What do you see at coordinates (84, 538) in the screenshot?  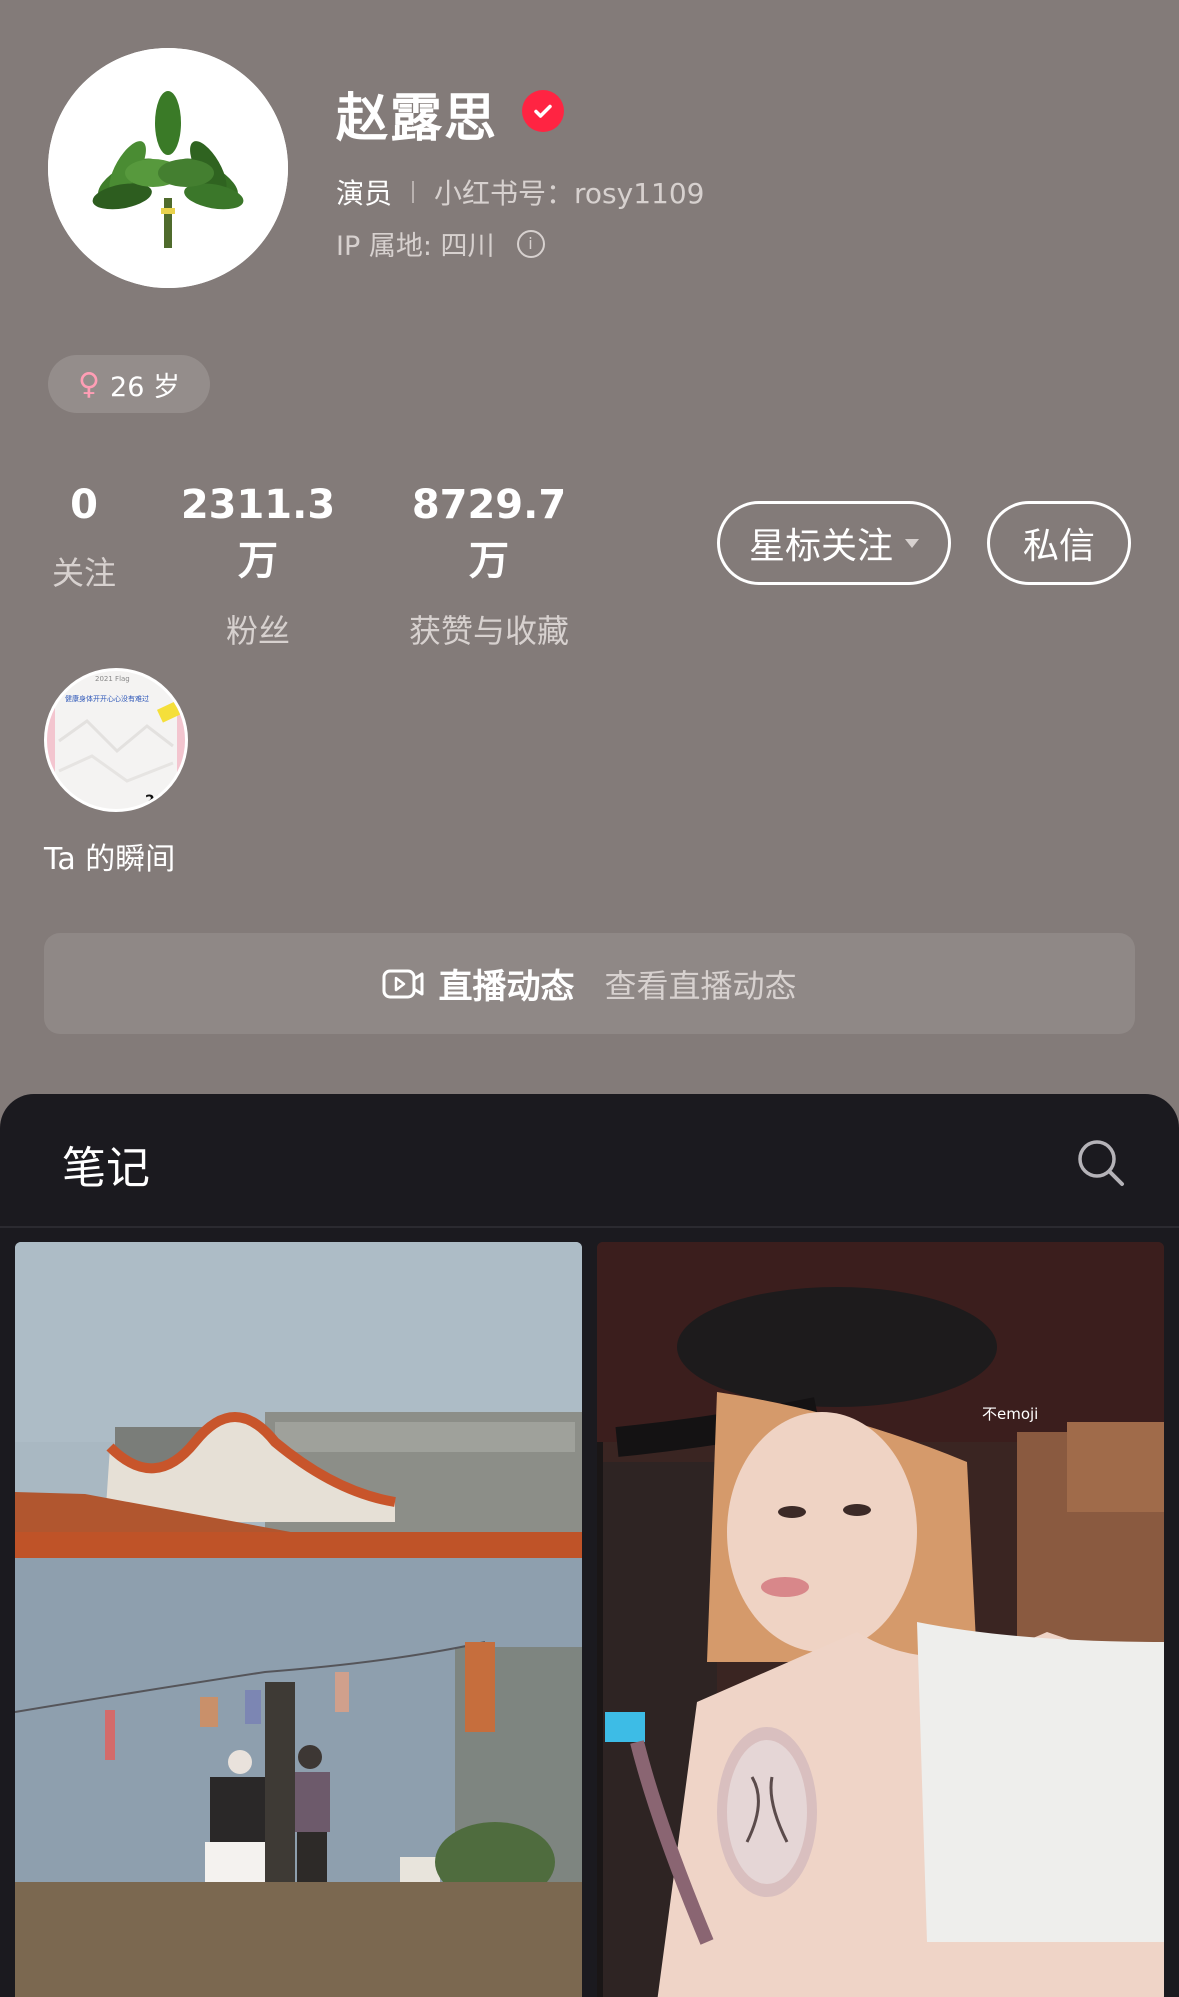 I see `stat-following: 0 关注` at bounding box center [84, 538].